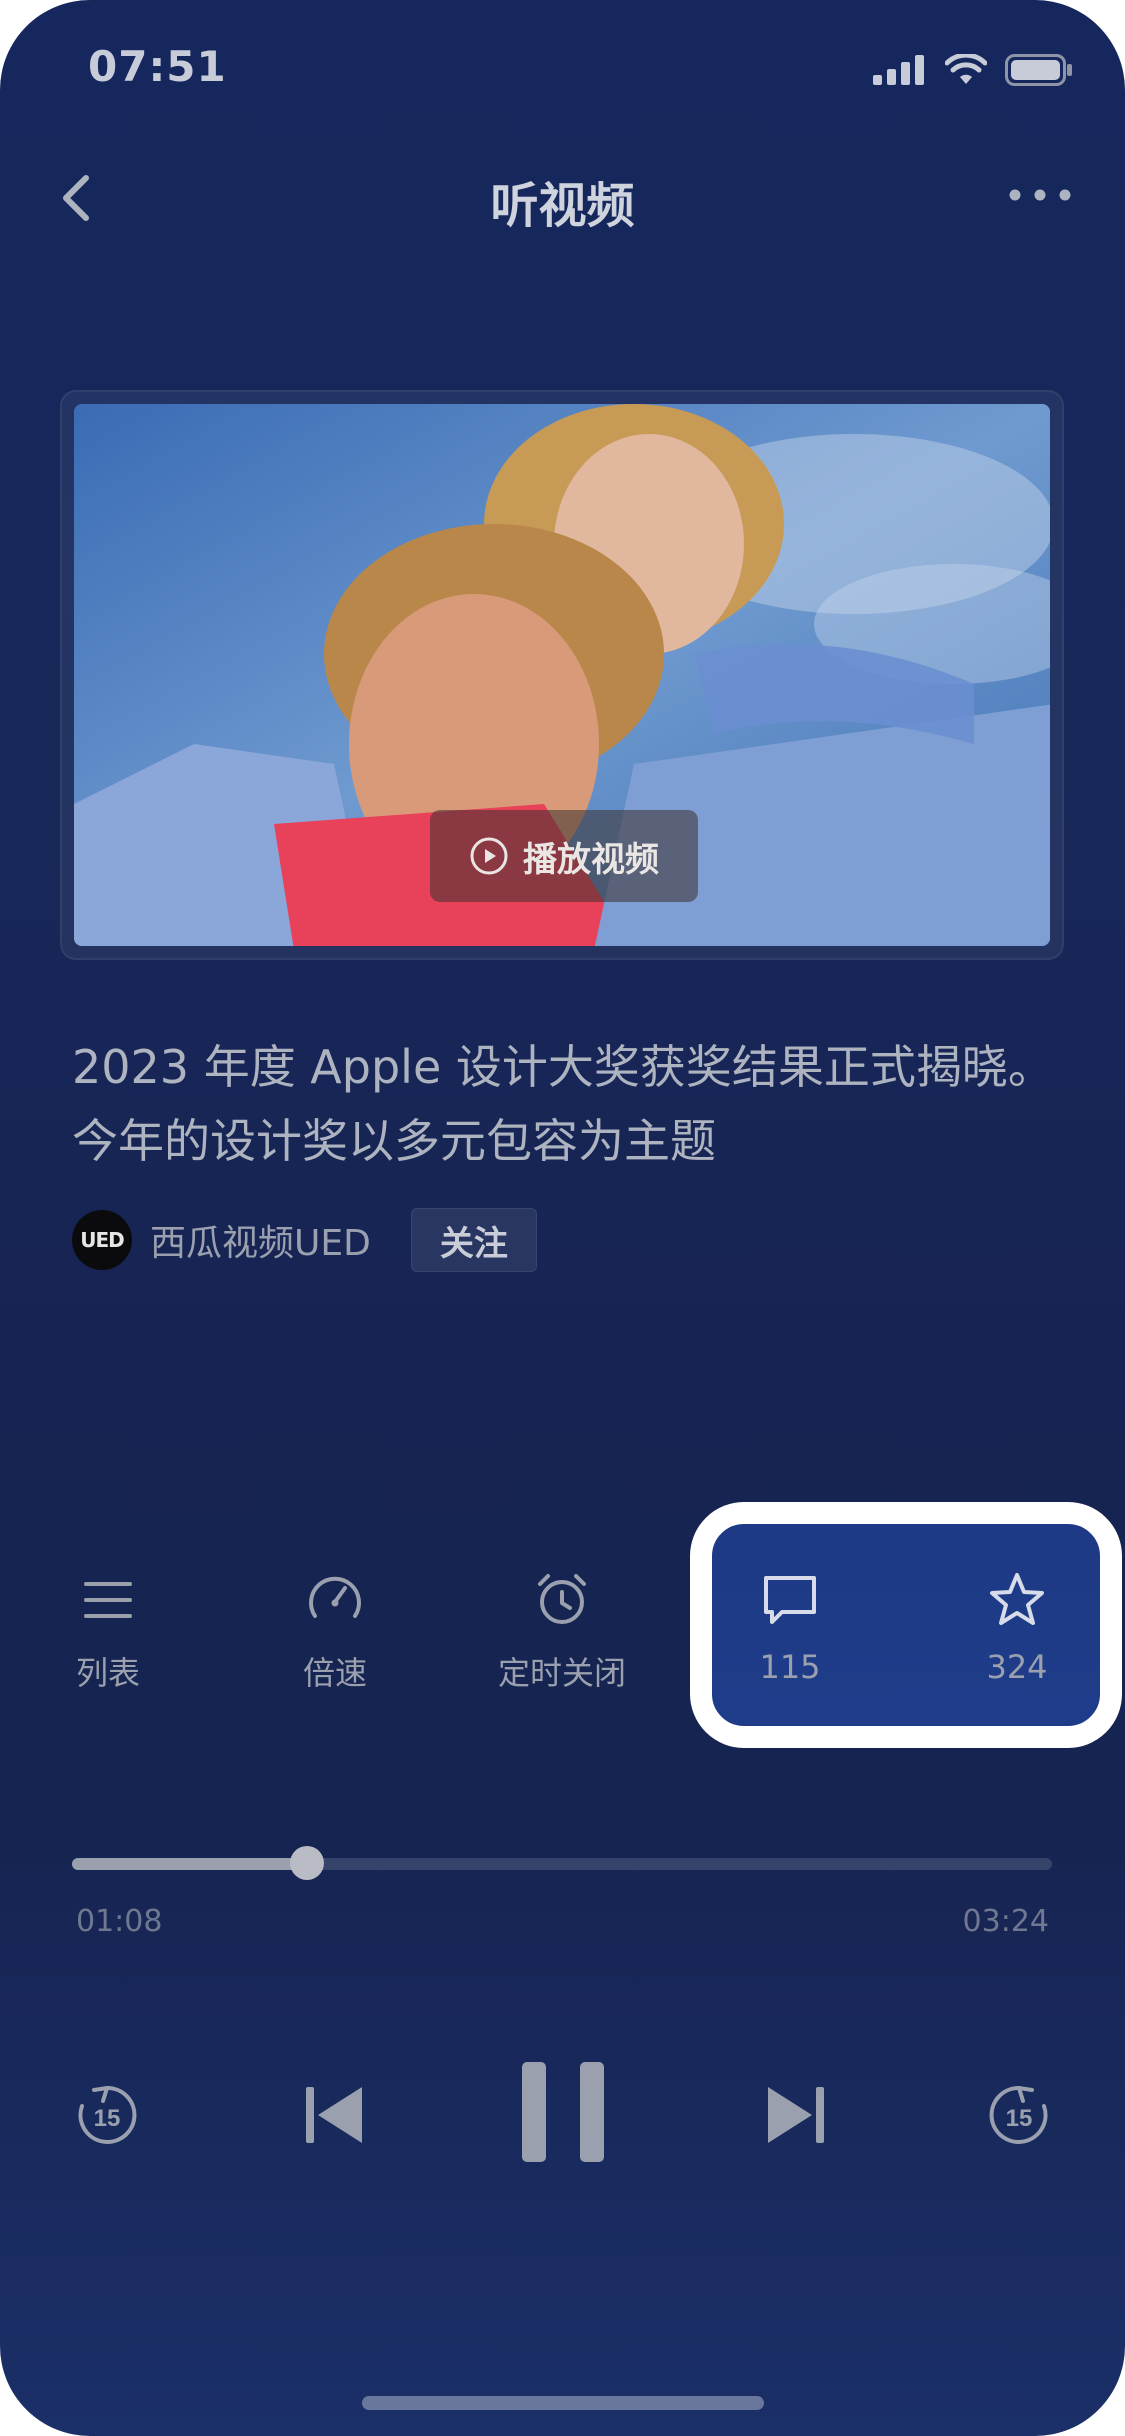  I want to click on more-button, so click(1040, 195).